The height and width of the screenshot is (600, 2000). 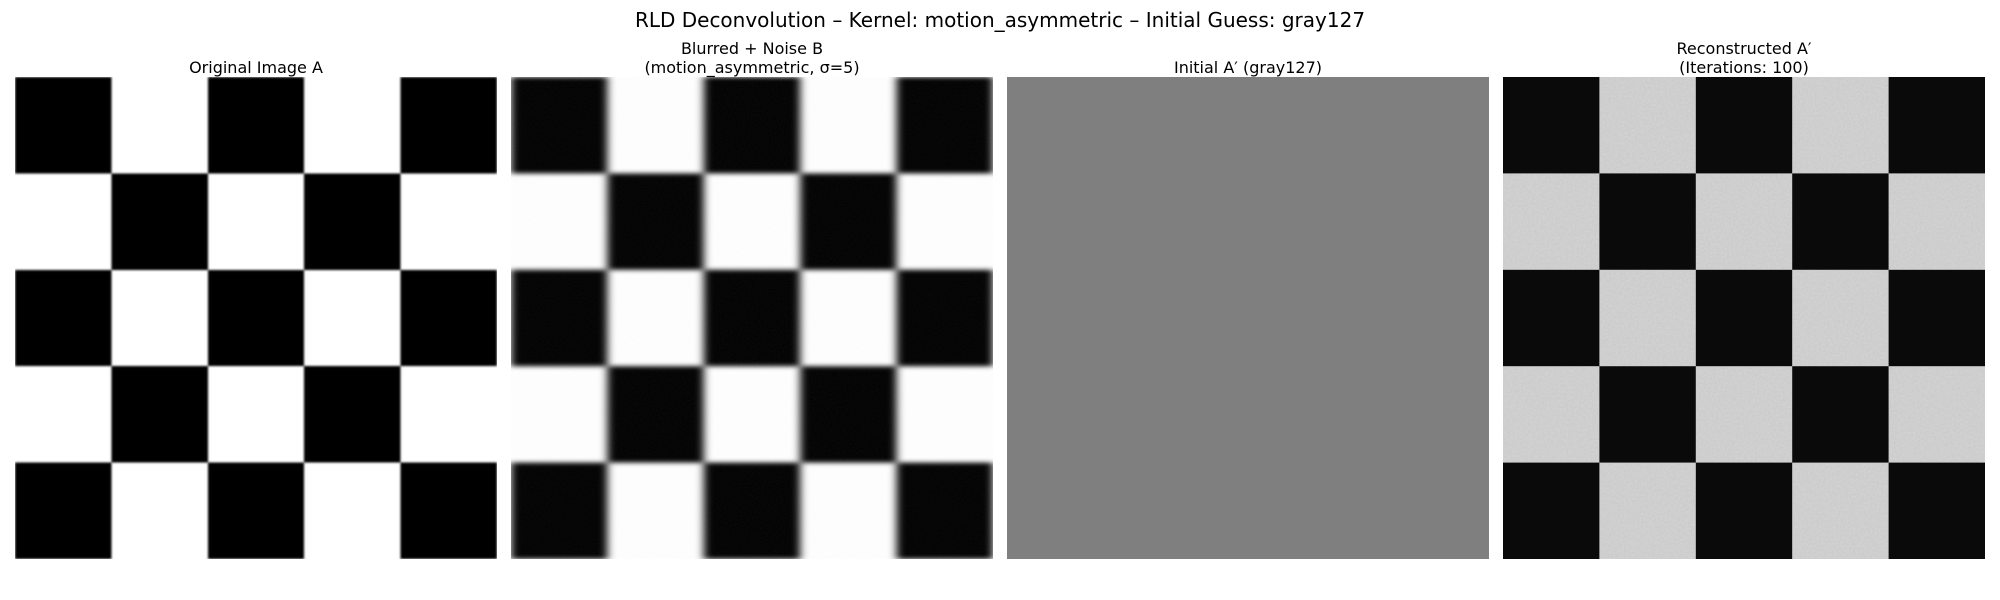 What do you see at coordinates (1744, 67) in the screenshot?
I see `panel-reconstructed-title-line-2: (Iterations: 100)` at bounding box center [1744, 67].